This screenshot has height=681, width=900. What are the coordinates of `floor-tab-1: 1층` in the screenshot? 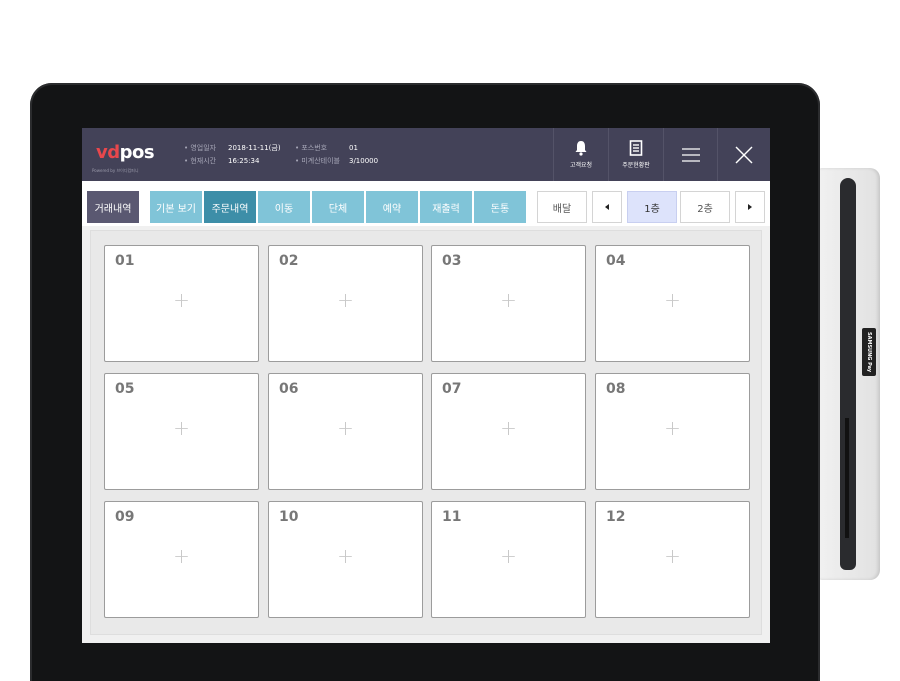 It's located at (652, 207).